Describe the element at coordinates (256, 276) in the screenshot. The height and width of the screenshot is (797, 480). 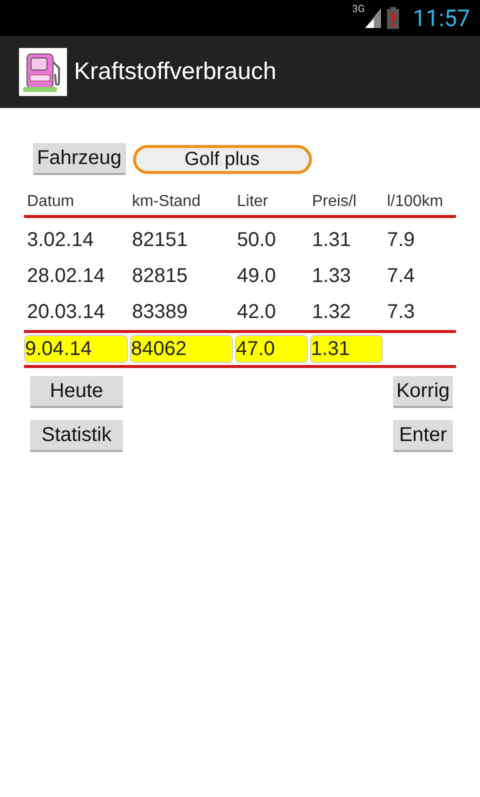
I see `table-cell-text: 49.0` at that location.